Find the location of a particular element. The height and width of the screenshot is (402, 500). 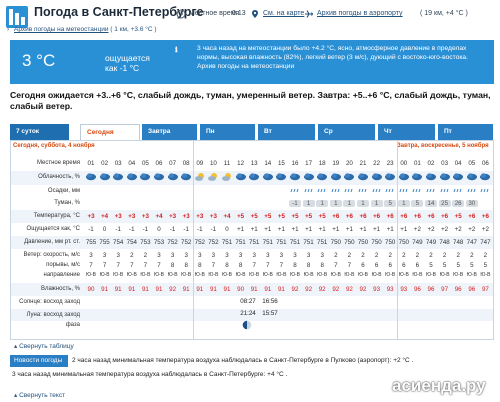

row-label-feels: Ощущается как, °C is located at coordinates (53, 229).